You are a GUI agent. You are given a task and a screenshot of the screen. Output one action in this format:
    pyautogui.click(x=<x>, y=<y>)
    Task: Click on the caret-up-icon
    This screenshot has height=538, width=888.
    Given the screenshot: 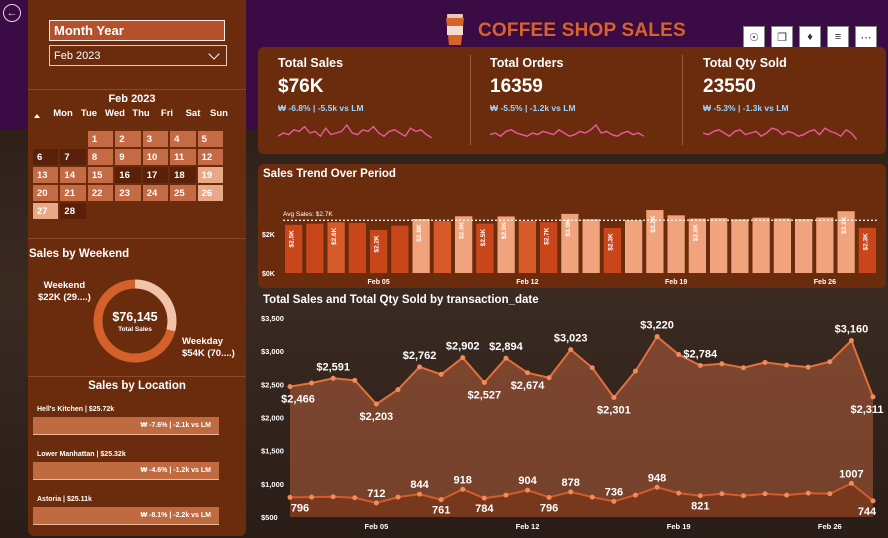 What is the action you would take?
    pyautogui.click(x=37, y=116)
    